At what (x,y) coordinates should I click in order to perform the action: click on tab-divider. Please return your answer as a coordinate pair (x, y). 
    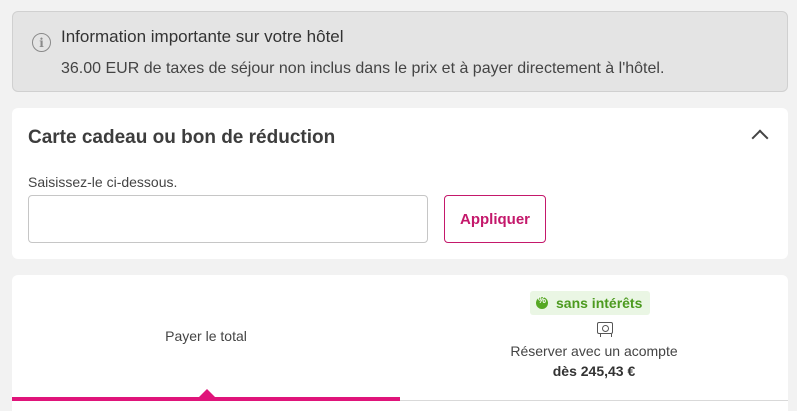
    Looking at the image, I should click on (594, 400).